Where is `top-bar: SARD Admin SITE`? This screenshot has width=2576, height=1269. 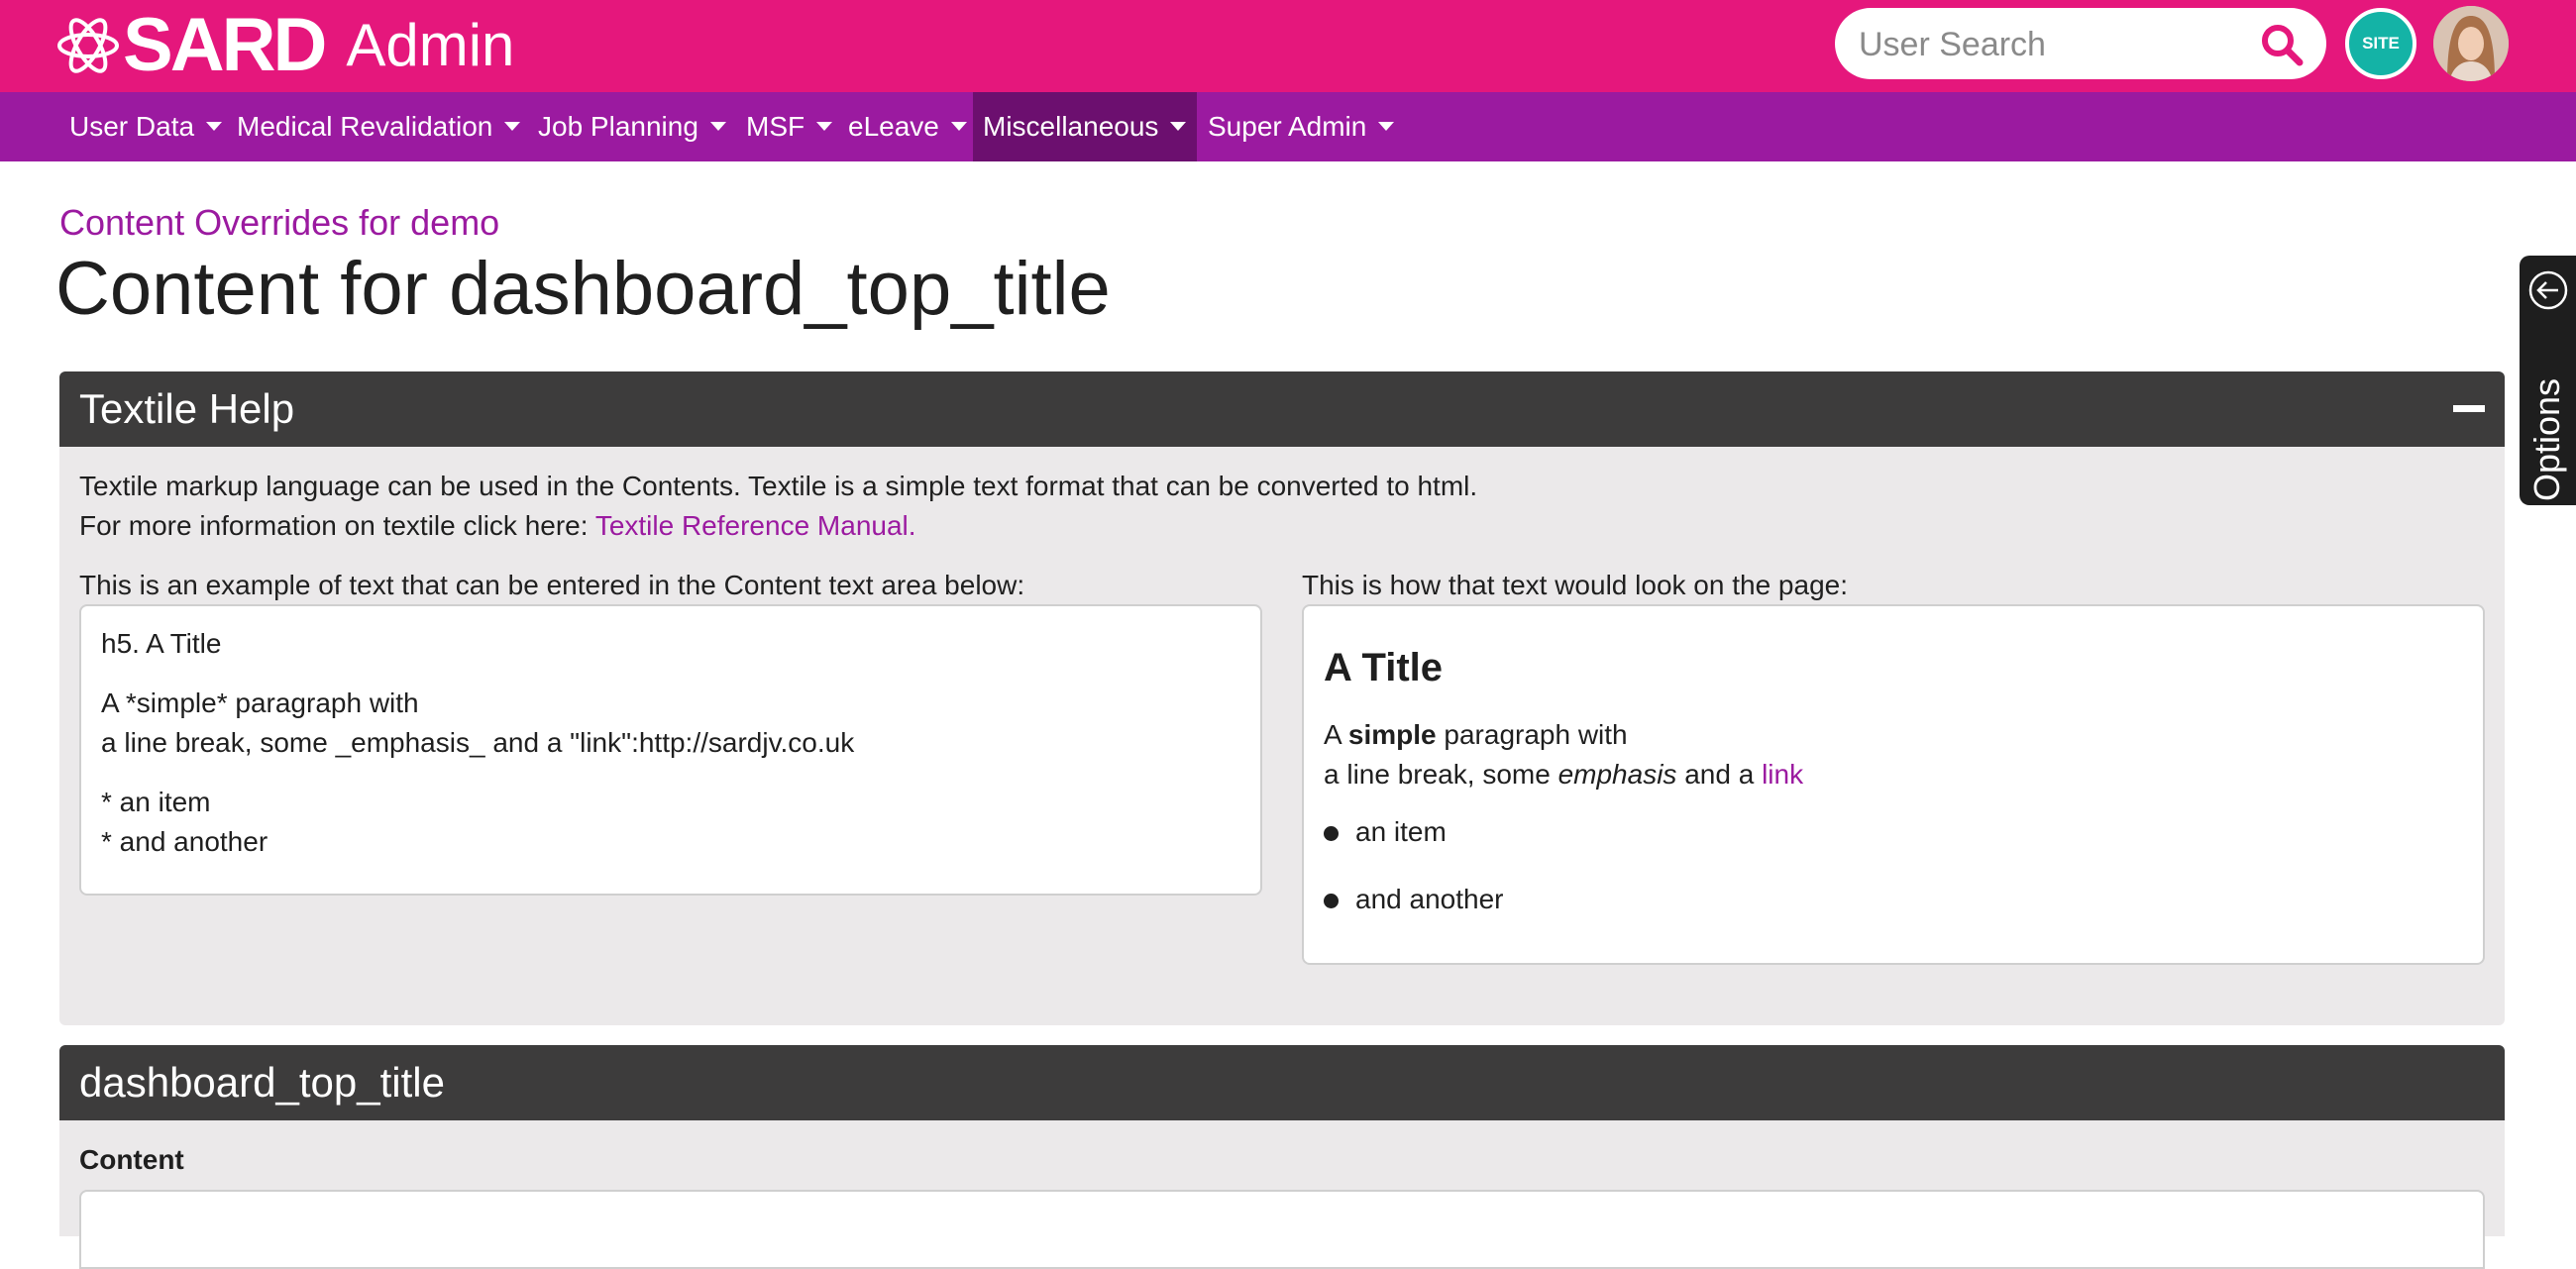
top-bar: SARD Admin SITE is located at coordinates (1288, 46).